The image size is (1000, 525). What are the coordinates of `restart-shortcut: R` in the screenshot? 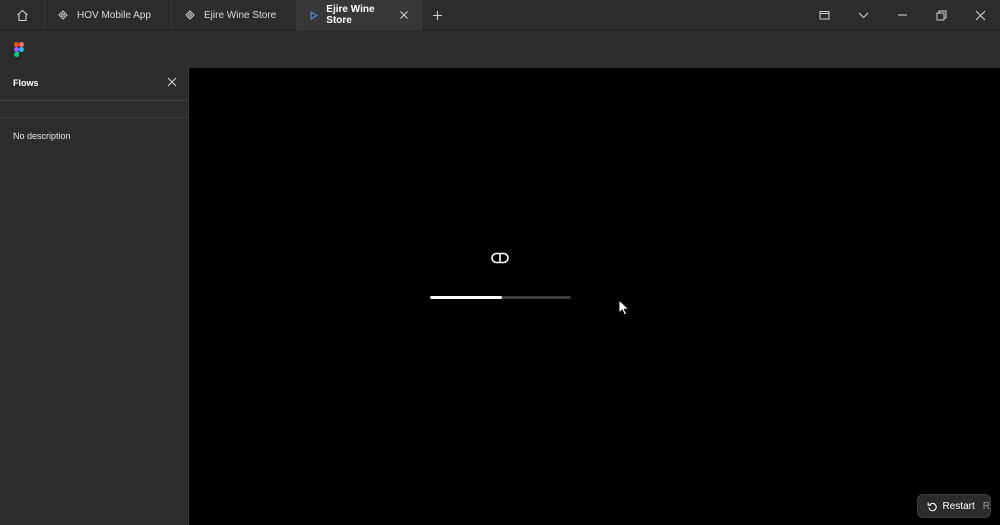 It's located at (986, 506).